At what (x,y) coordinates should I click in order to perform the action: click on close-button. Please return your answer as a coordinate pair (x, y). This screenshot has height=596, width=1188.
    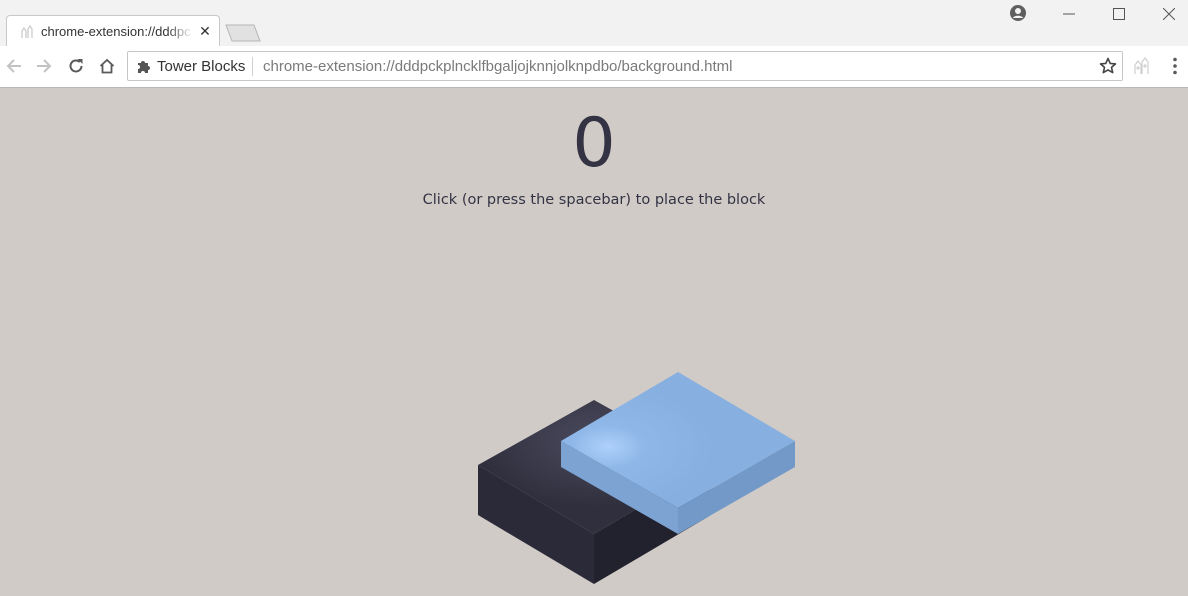
    Looking at the image, I should click on (1166, 14).